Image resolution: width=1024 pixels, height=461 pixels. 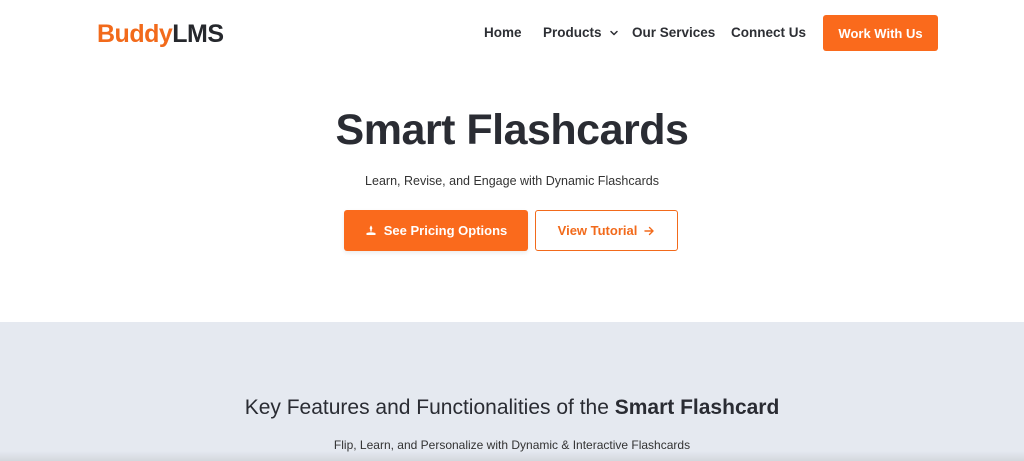 What do you see at coordinates (503, 33) in the screenshot?
I see `nav-home-link: Home` at bounding box center [503, 33].